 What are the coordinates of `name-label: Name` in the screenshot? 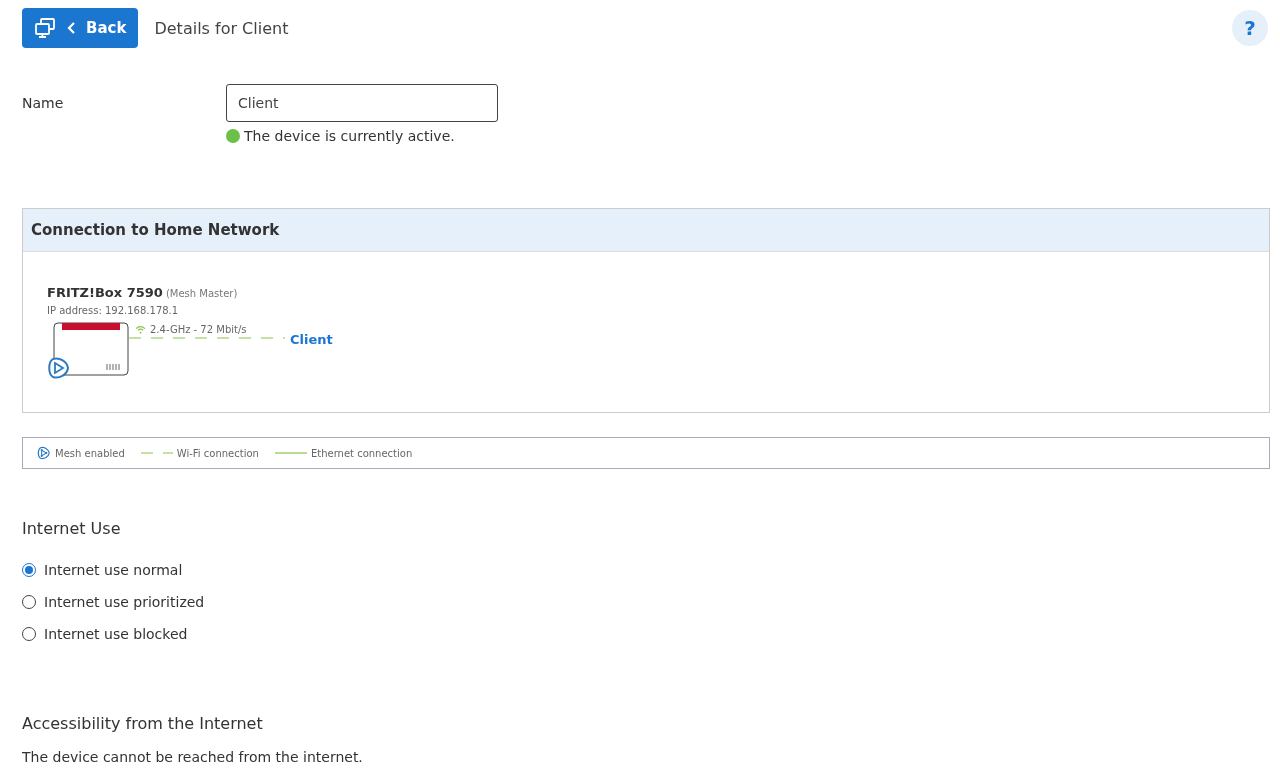 It's located at (43, 103).